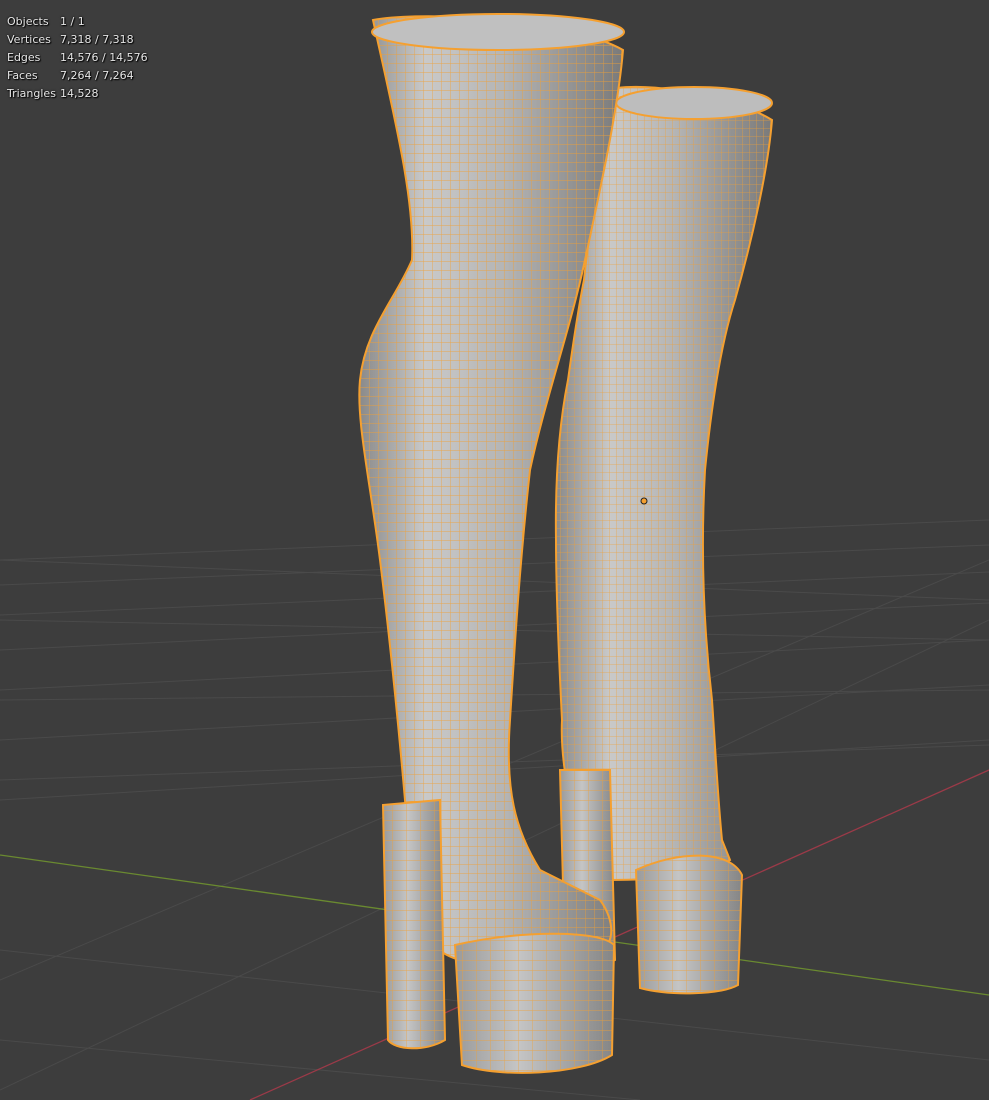 This screenshot has width=989, height=1100. Describe the element at coordinates (97, 75) in the screenshot. I see `stat-value: 7,264 / 7,264` at that location.